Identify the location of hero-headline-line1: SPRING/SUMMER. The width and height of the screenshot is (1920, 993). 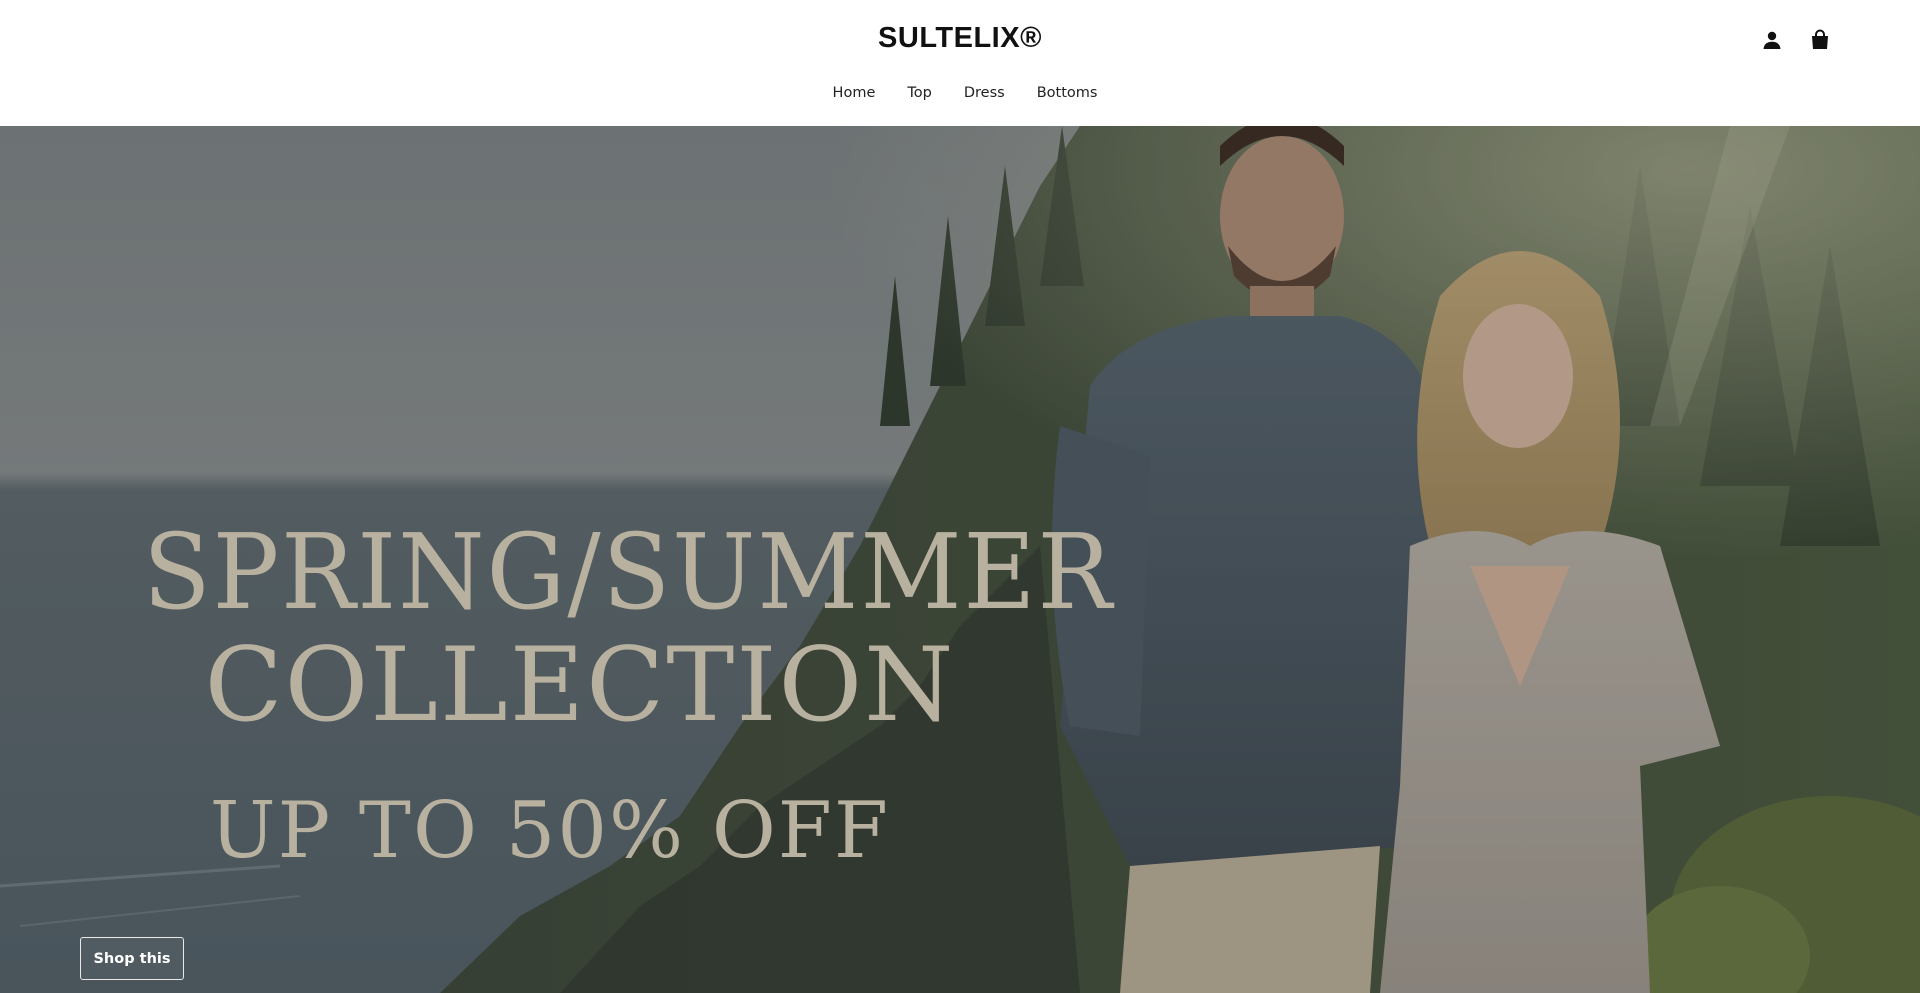
(628, 572).